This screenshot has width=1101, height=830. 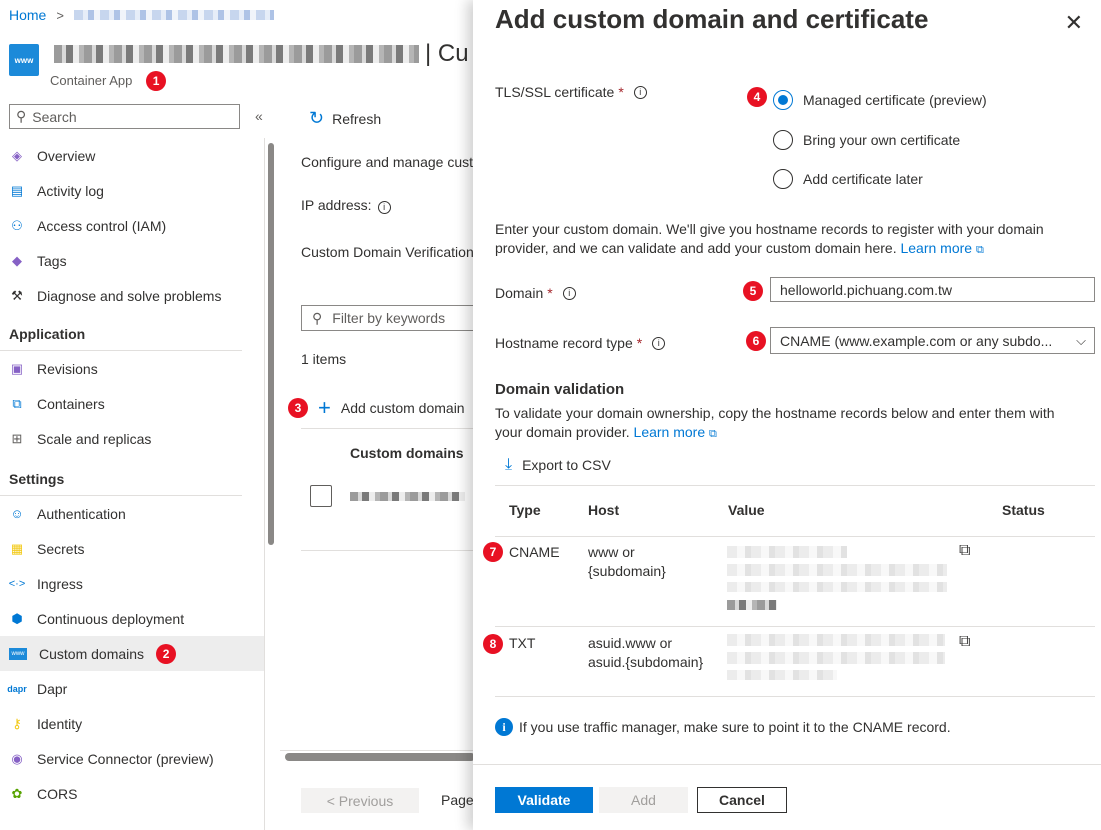 What do you see at coordinates (525, 510) in the screenshot?
I see `column-header-type: Type` at bounding box center [525, 510].